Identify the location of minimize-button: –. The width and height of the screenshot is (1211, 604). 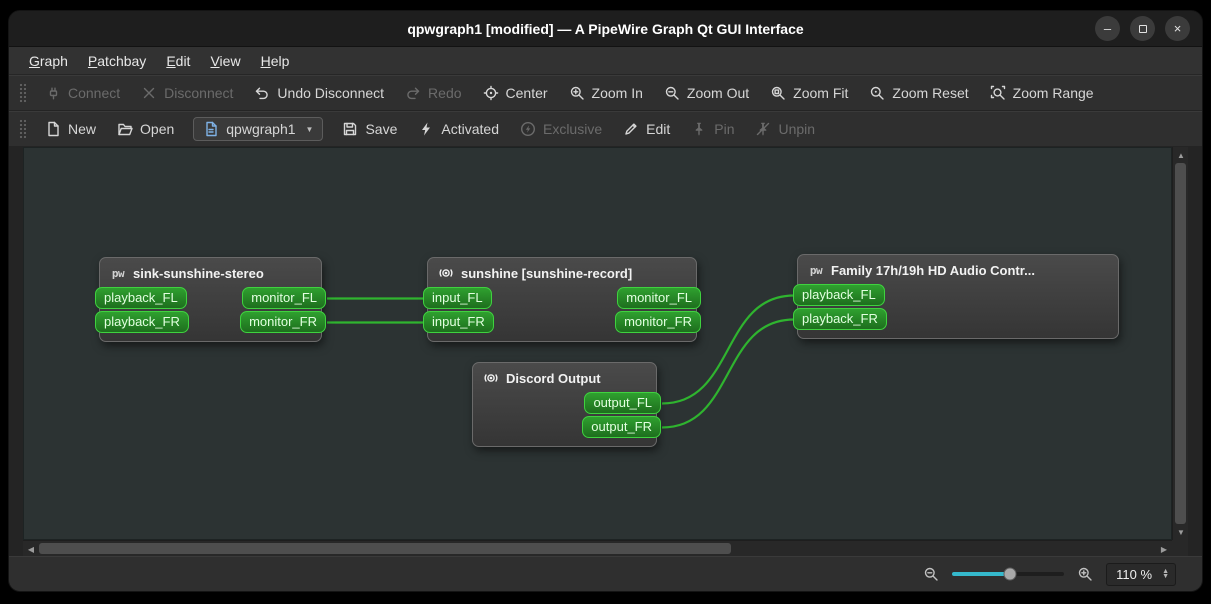
(1107, 28).